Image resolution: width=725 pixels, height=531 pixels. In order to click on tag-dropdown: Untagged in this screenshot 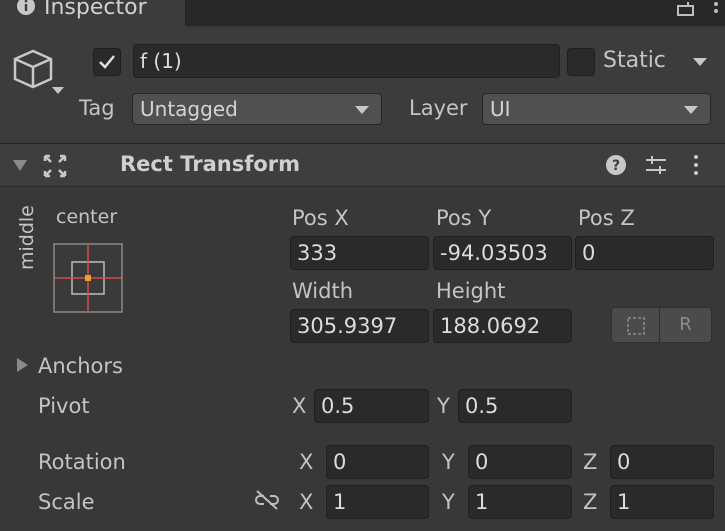, I will do `click(257, 109)`.